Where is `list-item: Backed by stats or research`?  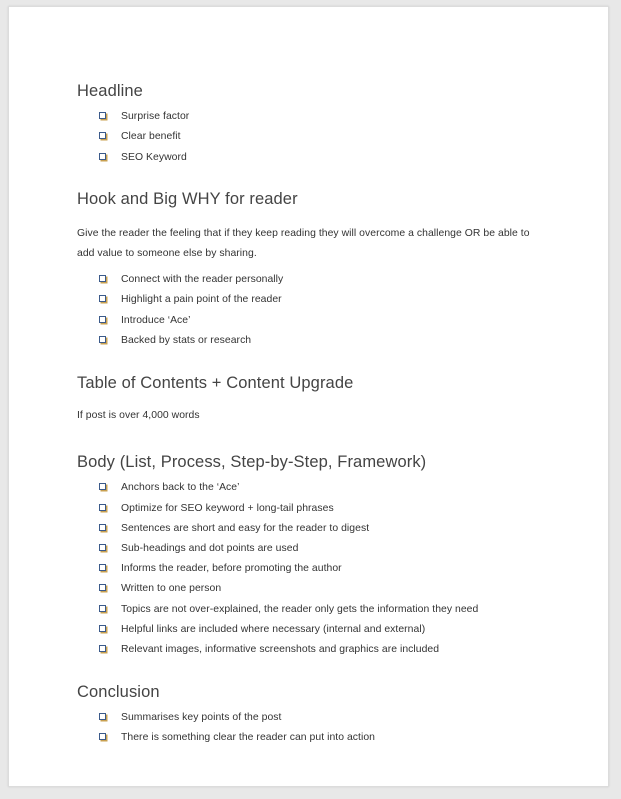 list-item: Backed by stats or research is located at coordinates (333, 340).